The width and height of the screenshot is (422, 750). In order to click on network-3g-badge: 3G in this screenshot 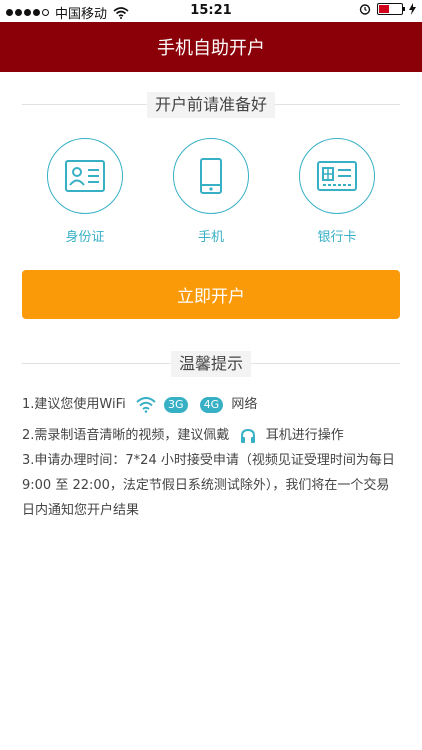, I will do `click(176, 405)`.